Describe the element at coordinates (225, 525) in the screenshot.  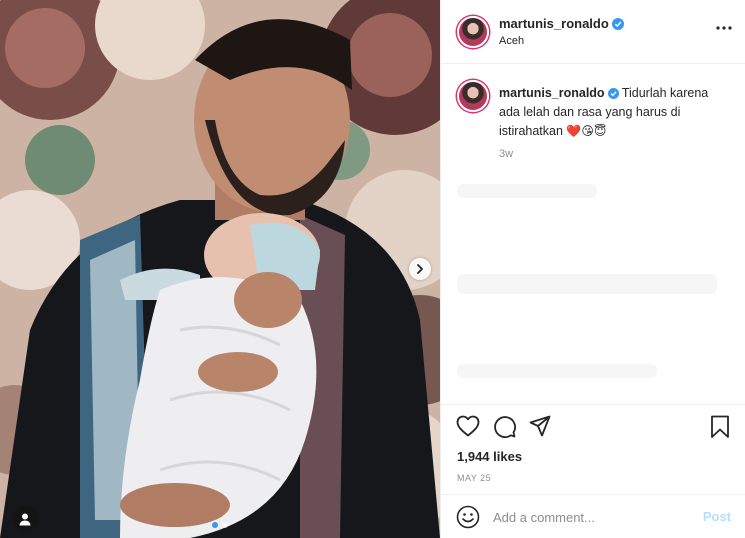
I see `carousel-dot` at that location.